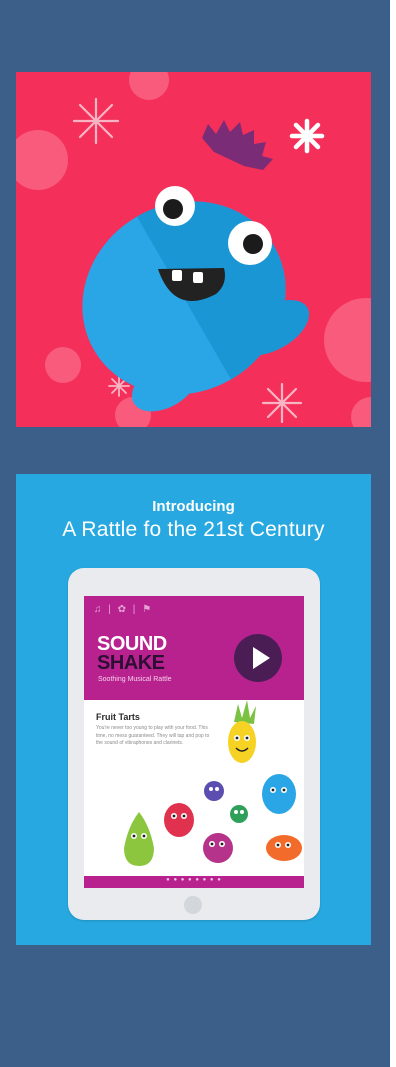  What do you see at coordinates (124, 609) in the screenshot?
I see `toolbar-icons: ♫ | ✿ | ⚑` at bounding box center [124, 609].